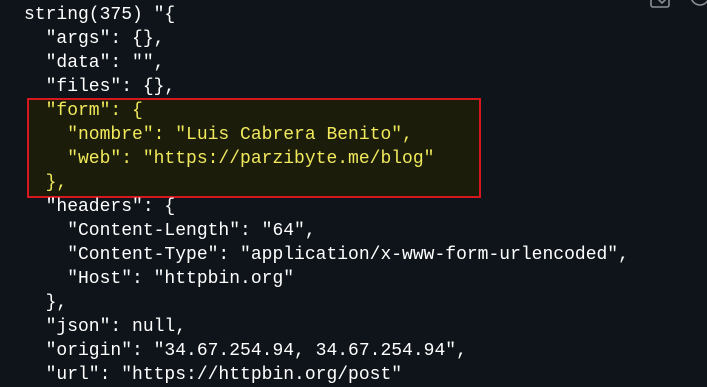  What do you see at coordinates (94, 39) in the screenshot?
I see `code-line-args: "args": {},` at bounding box center [94, 39].